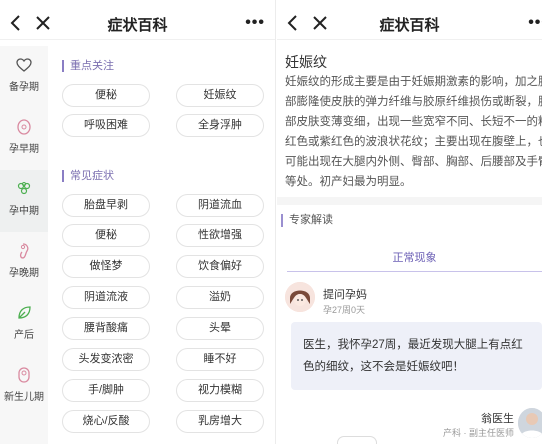 Image resolution: width=542 pixels, height=444 pixels. I want to click on doctor-avatar-icon, so click(530, 423).